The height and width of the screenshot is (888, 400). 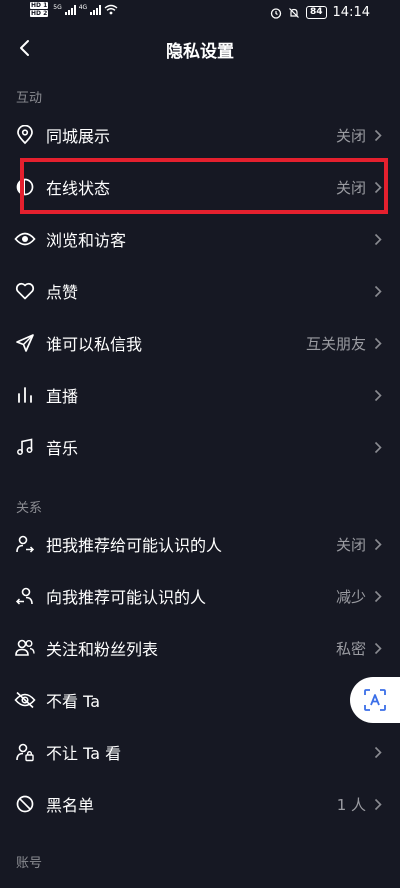 I want to click on row-label: 在线状态, so click(x=78, y=188).